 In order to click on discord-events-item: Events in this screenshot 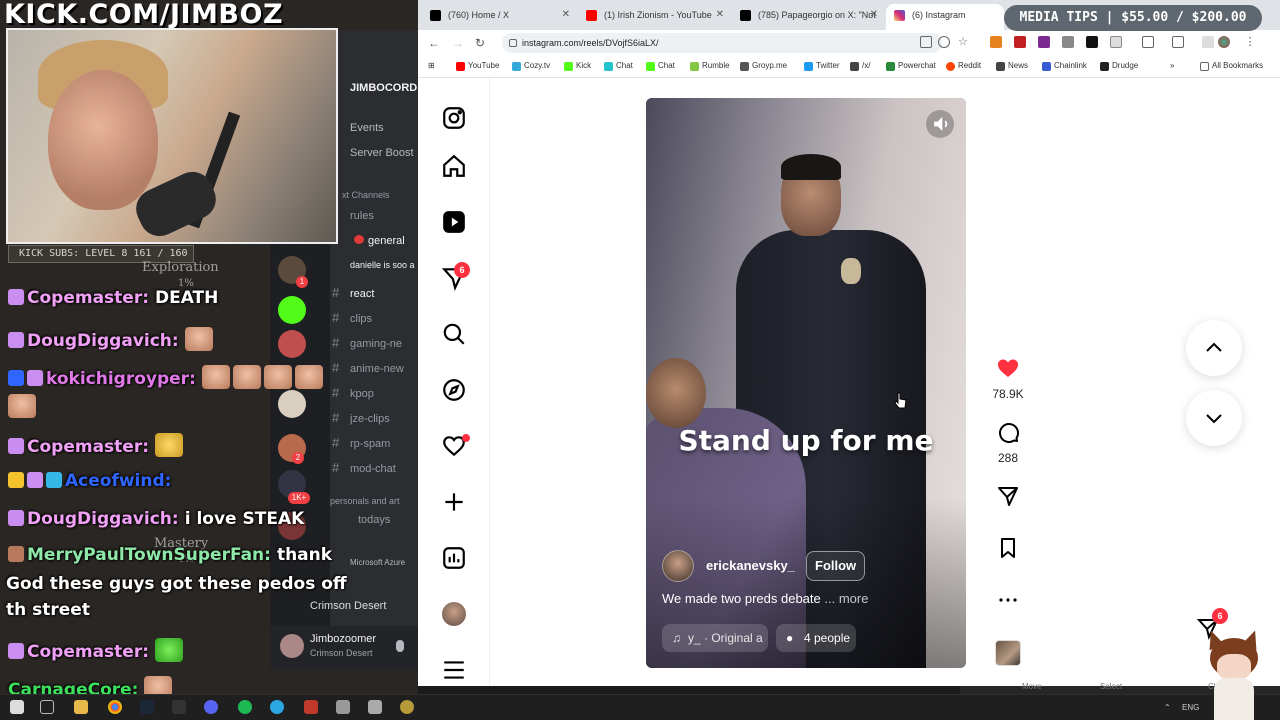, I will do `click(367, 128)`.